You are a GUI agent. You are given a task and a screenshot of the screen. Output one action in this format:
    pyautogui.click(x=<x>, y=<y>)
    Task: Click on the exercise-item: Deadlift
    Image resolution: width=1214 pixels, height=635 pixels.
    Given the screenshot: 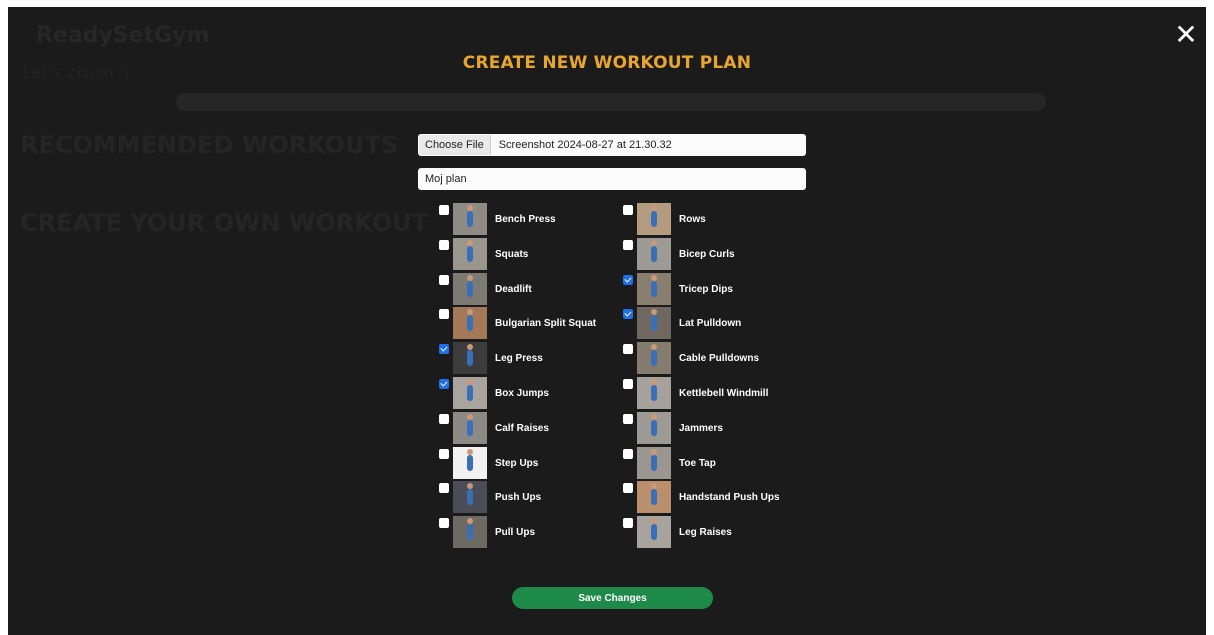 What is the action you would take?
    pyautogui.click(x=534, y=290)
    